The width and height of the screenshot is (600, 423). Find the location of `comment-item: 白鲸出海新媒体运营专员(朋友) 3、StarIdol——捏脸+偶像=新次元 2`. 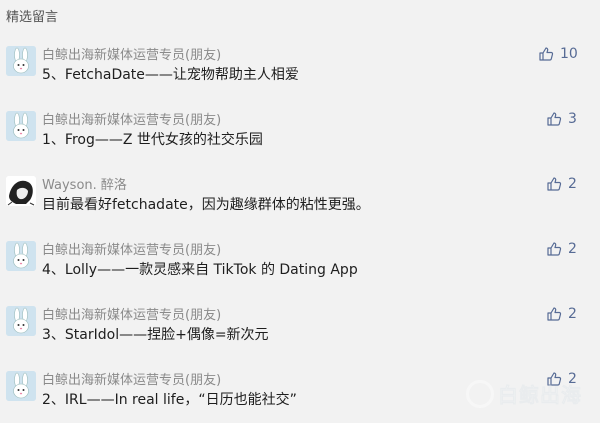

comment-item: 白鲸出海新媒体运营专员(朋友) 3、StarIdol——捏脸+偶像=新次元 2 is located at coordinates (300, 330).